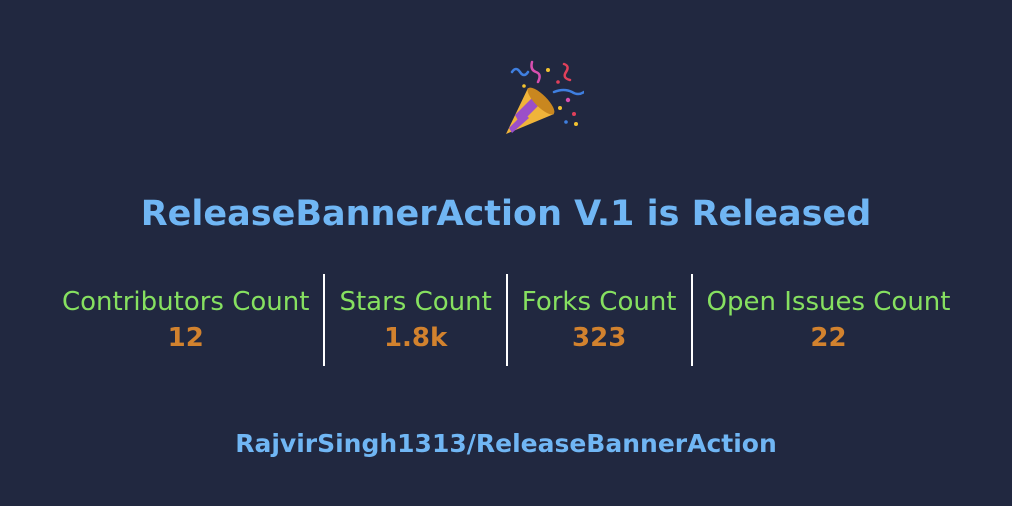  Describe the element at coordinates (828, 302) in the screenshot. I see `stat-label: Open Issues Count` at that location.